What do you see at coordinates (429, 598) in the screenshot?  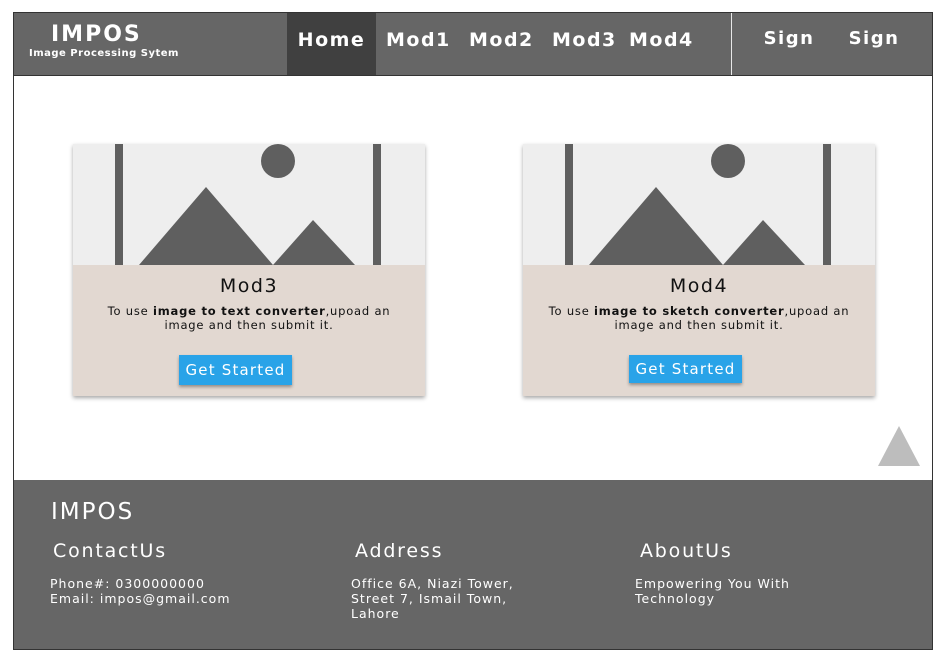 I see `address-line: Street 7, Ismail Town,` at bounding box center [429, 598].